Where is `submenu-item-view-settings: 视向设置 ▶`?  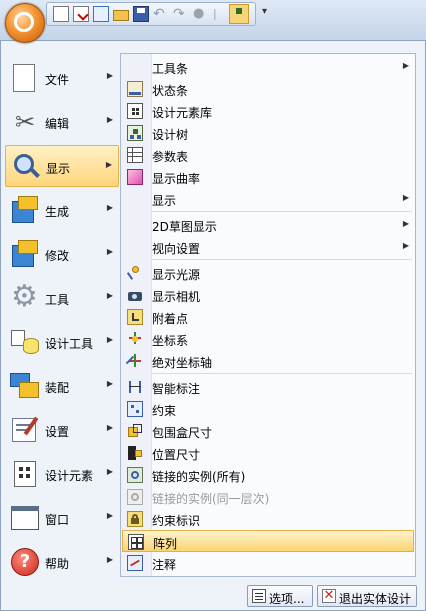 submenu-item-view-settings: 视向设置 ▶ is located at coordinates (268, 247).